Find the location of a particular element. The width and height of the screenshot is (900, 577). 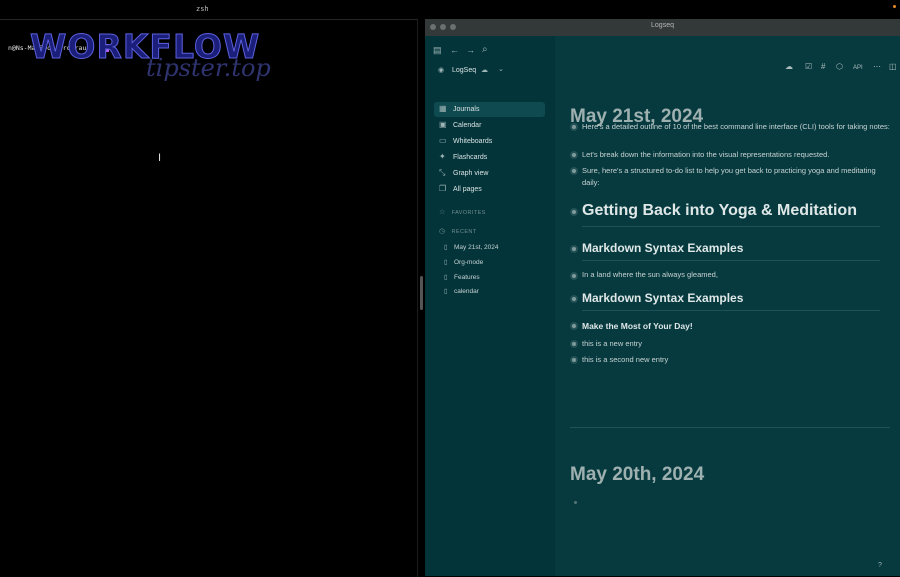

sidebar-item-calendar: ▣ Calendar is located at coordinates (489, 125).